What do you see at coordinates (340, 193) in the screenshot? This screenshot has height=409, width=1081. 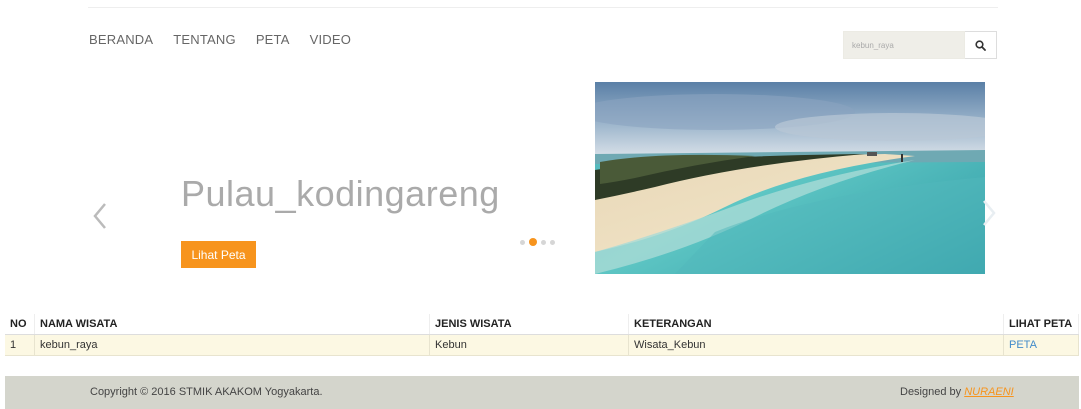 I see `slide-title: Pulau_kodingareng` at bounding box center [340, 193].